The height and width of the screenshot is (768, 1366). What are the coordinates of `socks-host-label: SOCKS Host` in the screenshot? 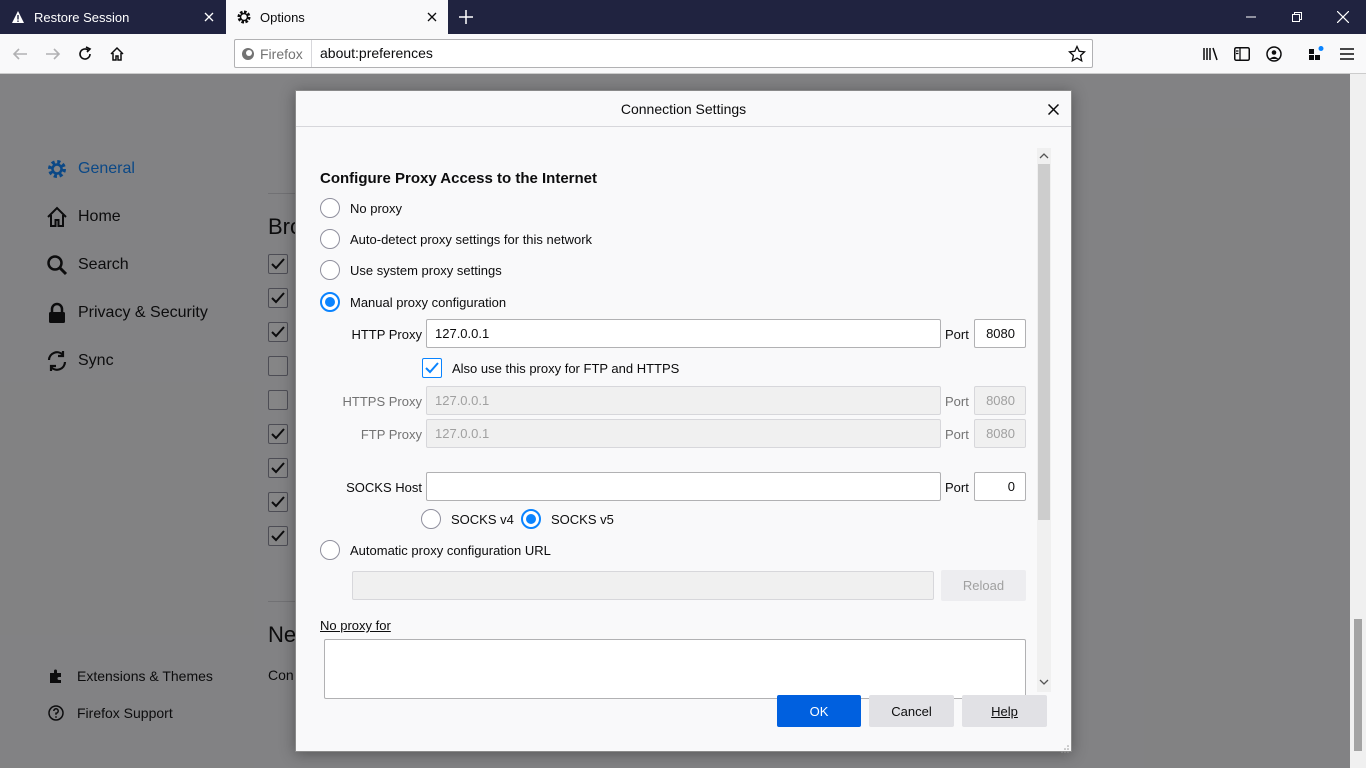 It's located at (384, 487).